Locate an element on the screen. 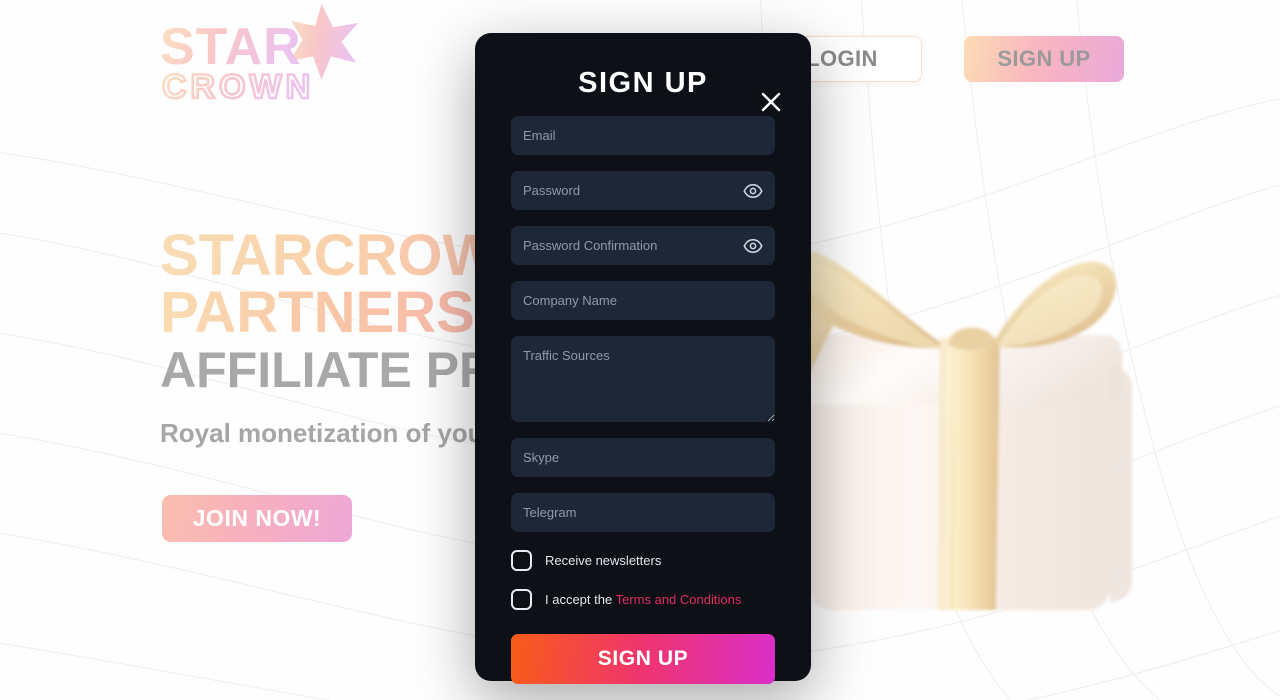 The height and width of the screenshot is (700, 1280). traffic-sources-field-wrapper is located at coordinates (643, 379).